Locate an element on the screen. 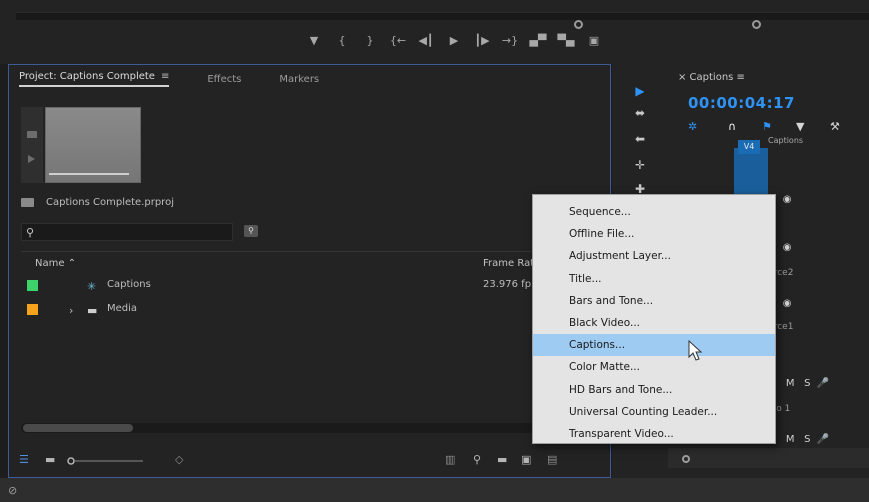  horizontal-scrollbar is located at coordinates (311, 428).